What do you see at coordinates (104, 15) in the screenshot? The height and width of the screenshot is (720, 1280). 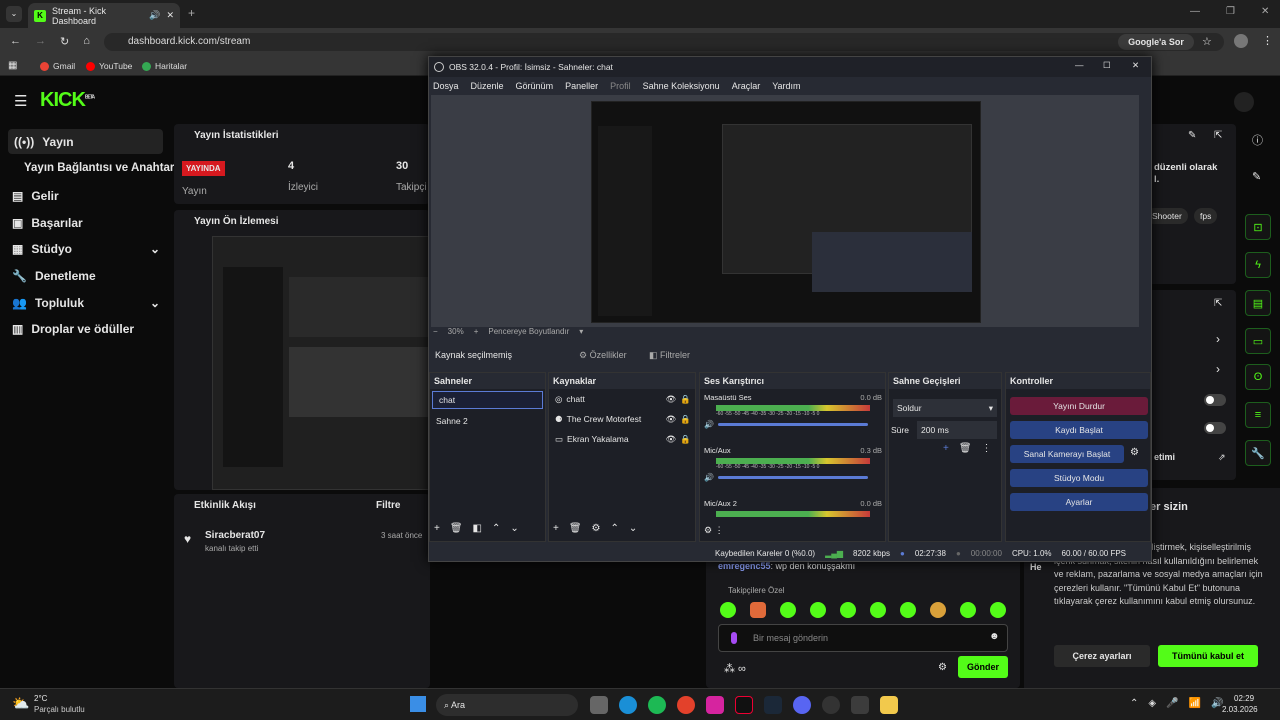 I see `browser-tab: K Stream - Kick Dashboard 🔊 ✕` at bounding box center [104, 15].